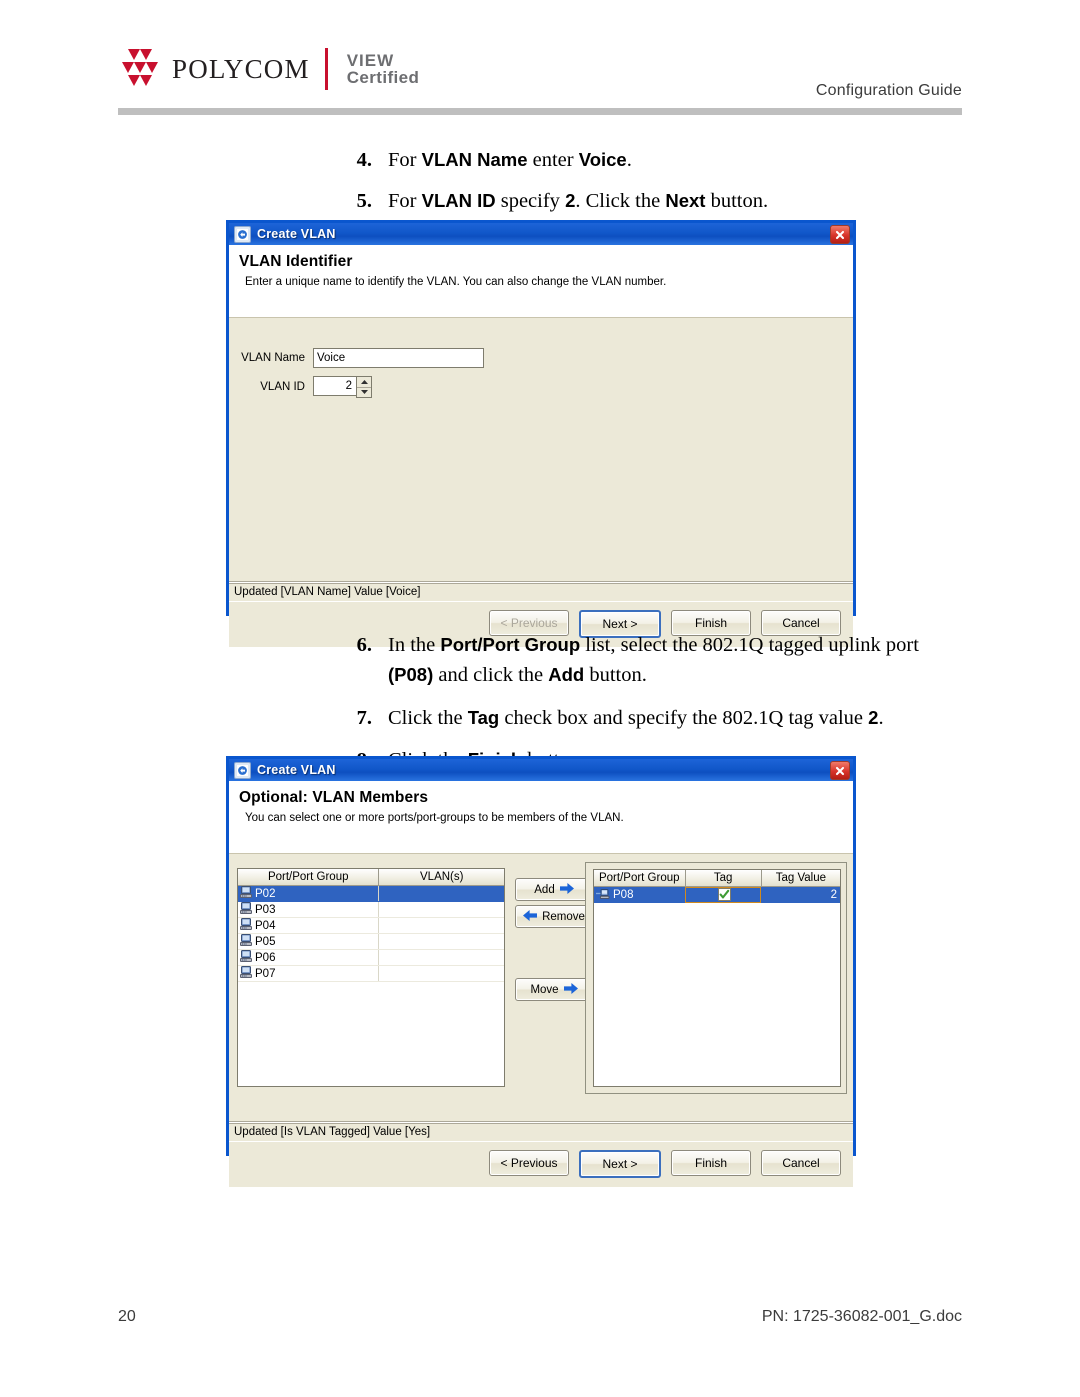 The width and height of the screenshot is (1080, 1397). What do you see at coordinates (544, 889) in the screenshot?
I see `add-button-label: Add` at bounding box center [544, 889].